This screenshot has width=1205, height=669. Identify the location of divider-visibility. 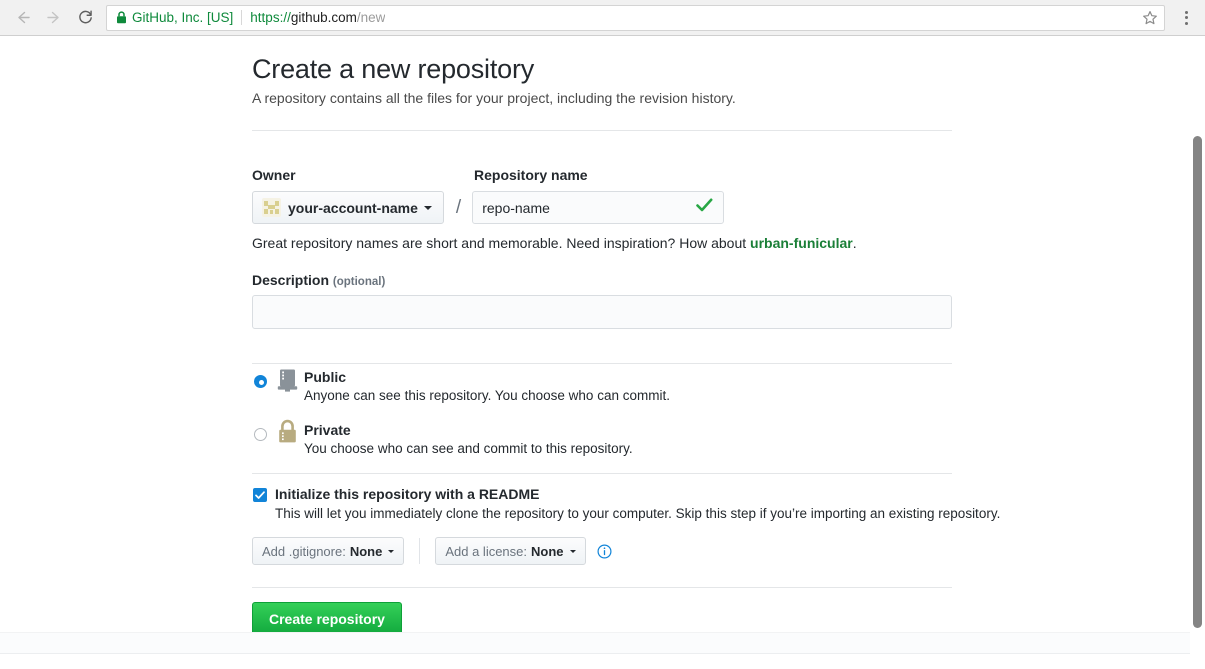
(602, 363).